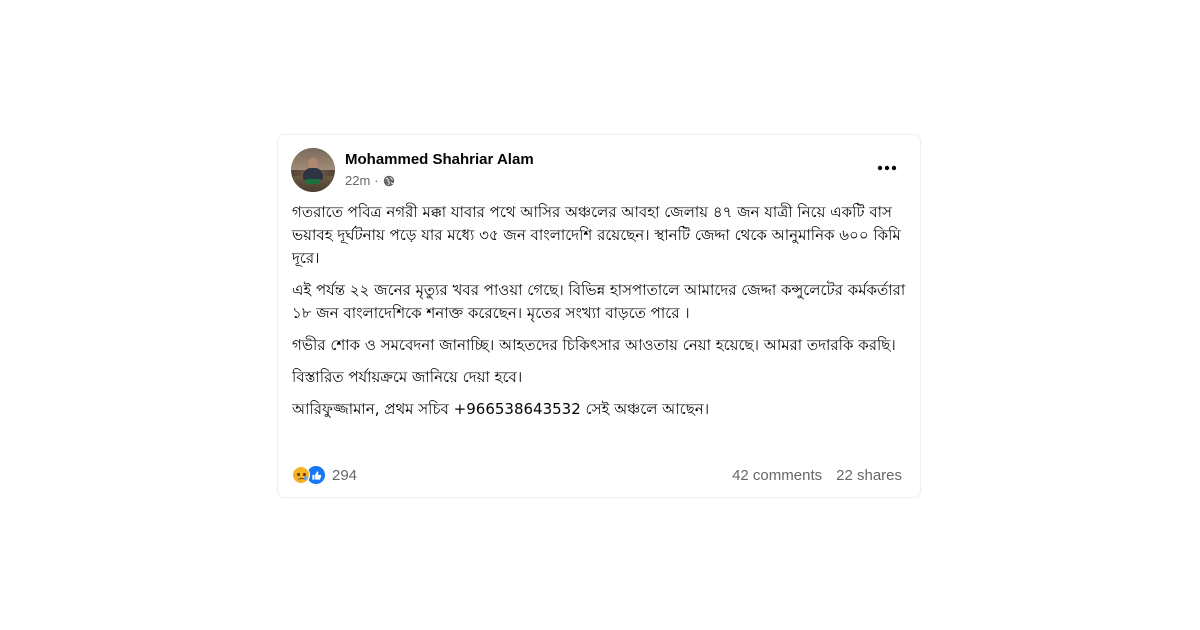  I want to click on sad-reaction-icon, so click(301, 475).